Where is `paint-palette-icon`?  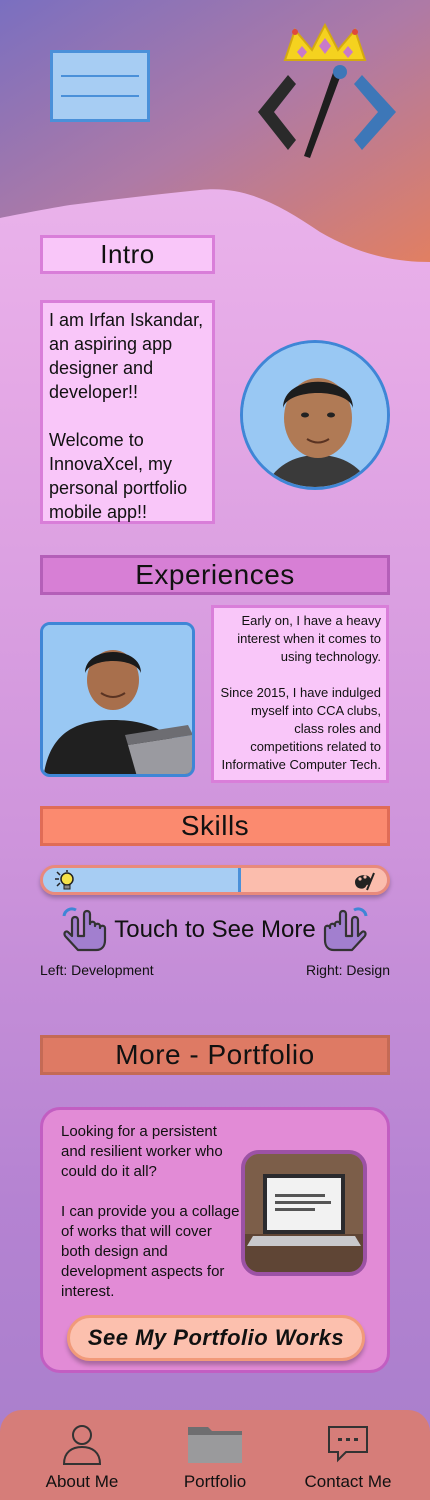
paint-palette-icon is located at coordinates (365, 881).